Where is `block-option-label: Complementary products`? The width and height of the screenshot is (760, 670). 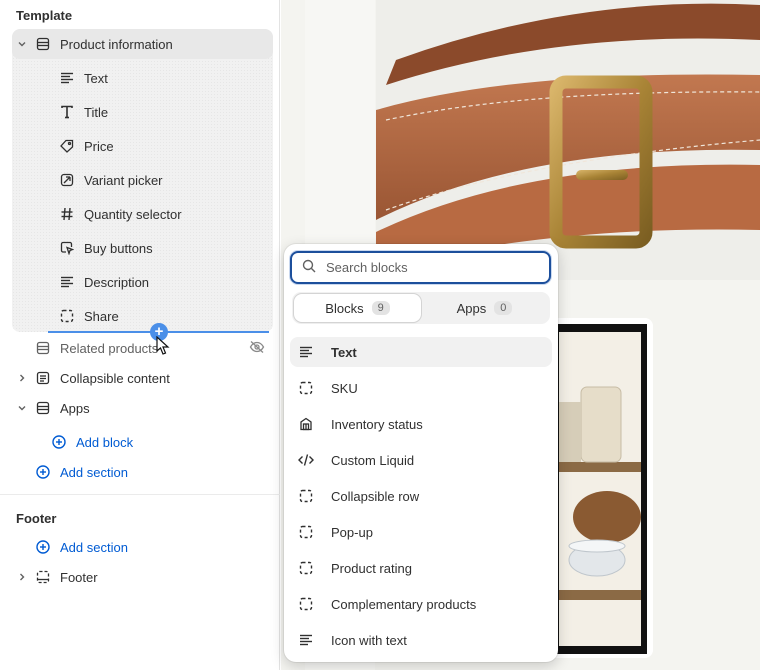 block-option-label: Complementary products is located at coordinates (404, 604).